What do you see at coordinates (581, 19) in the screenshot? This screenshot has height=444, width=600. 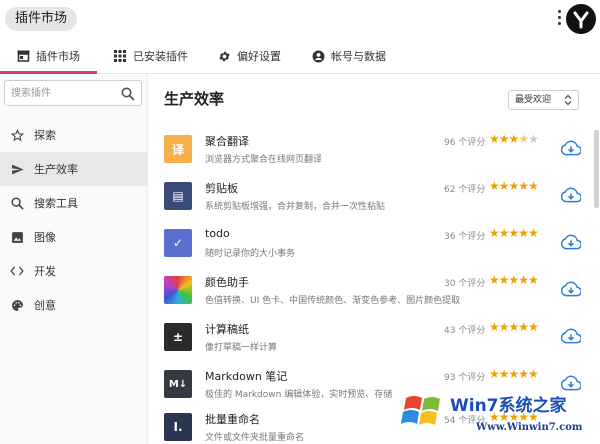 I see `app-logo-icon` at bounding box center [581, 19].